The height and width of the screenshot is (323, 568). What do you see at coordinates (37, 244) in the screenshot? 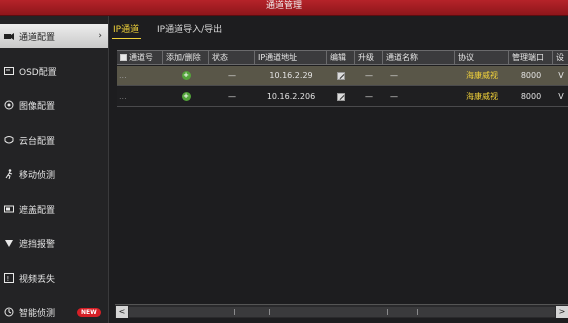
I see `sidebar-item-label: 遮挡报警` at bounding box center [37, 244].